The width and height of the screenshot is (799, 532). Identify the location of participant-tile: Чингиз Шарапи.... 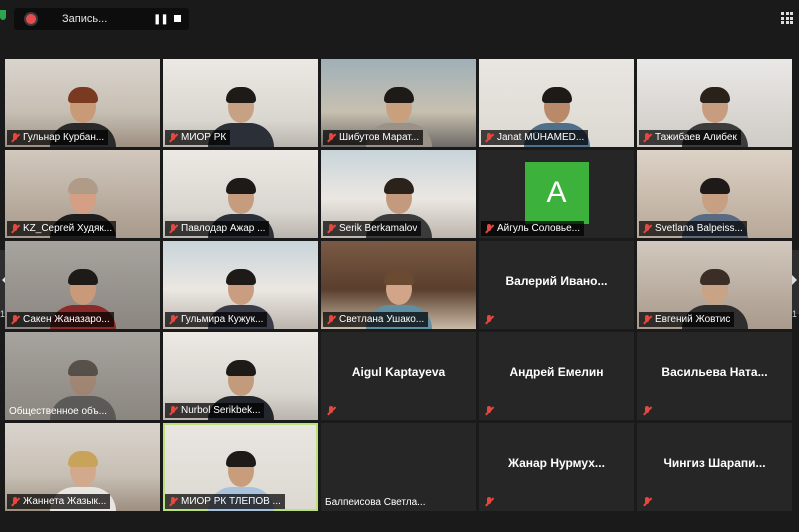
(714, 467).